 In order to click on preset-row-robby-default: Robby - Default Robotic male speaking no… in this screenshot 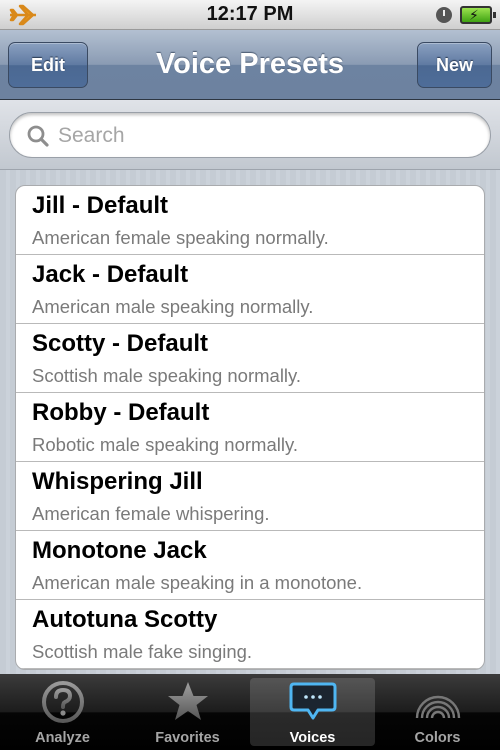, I will do `click(250, 427)`.